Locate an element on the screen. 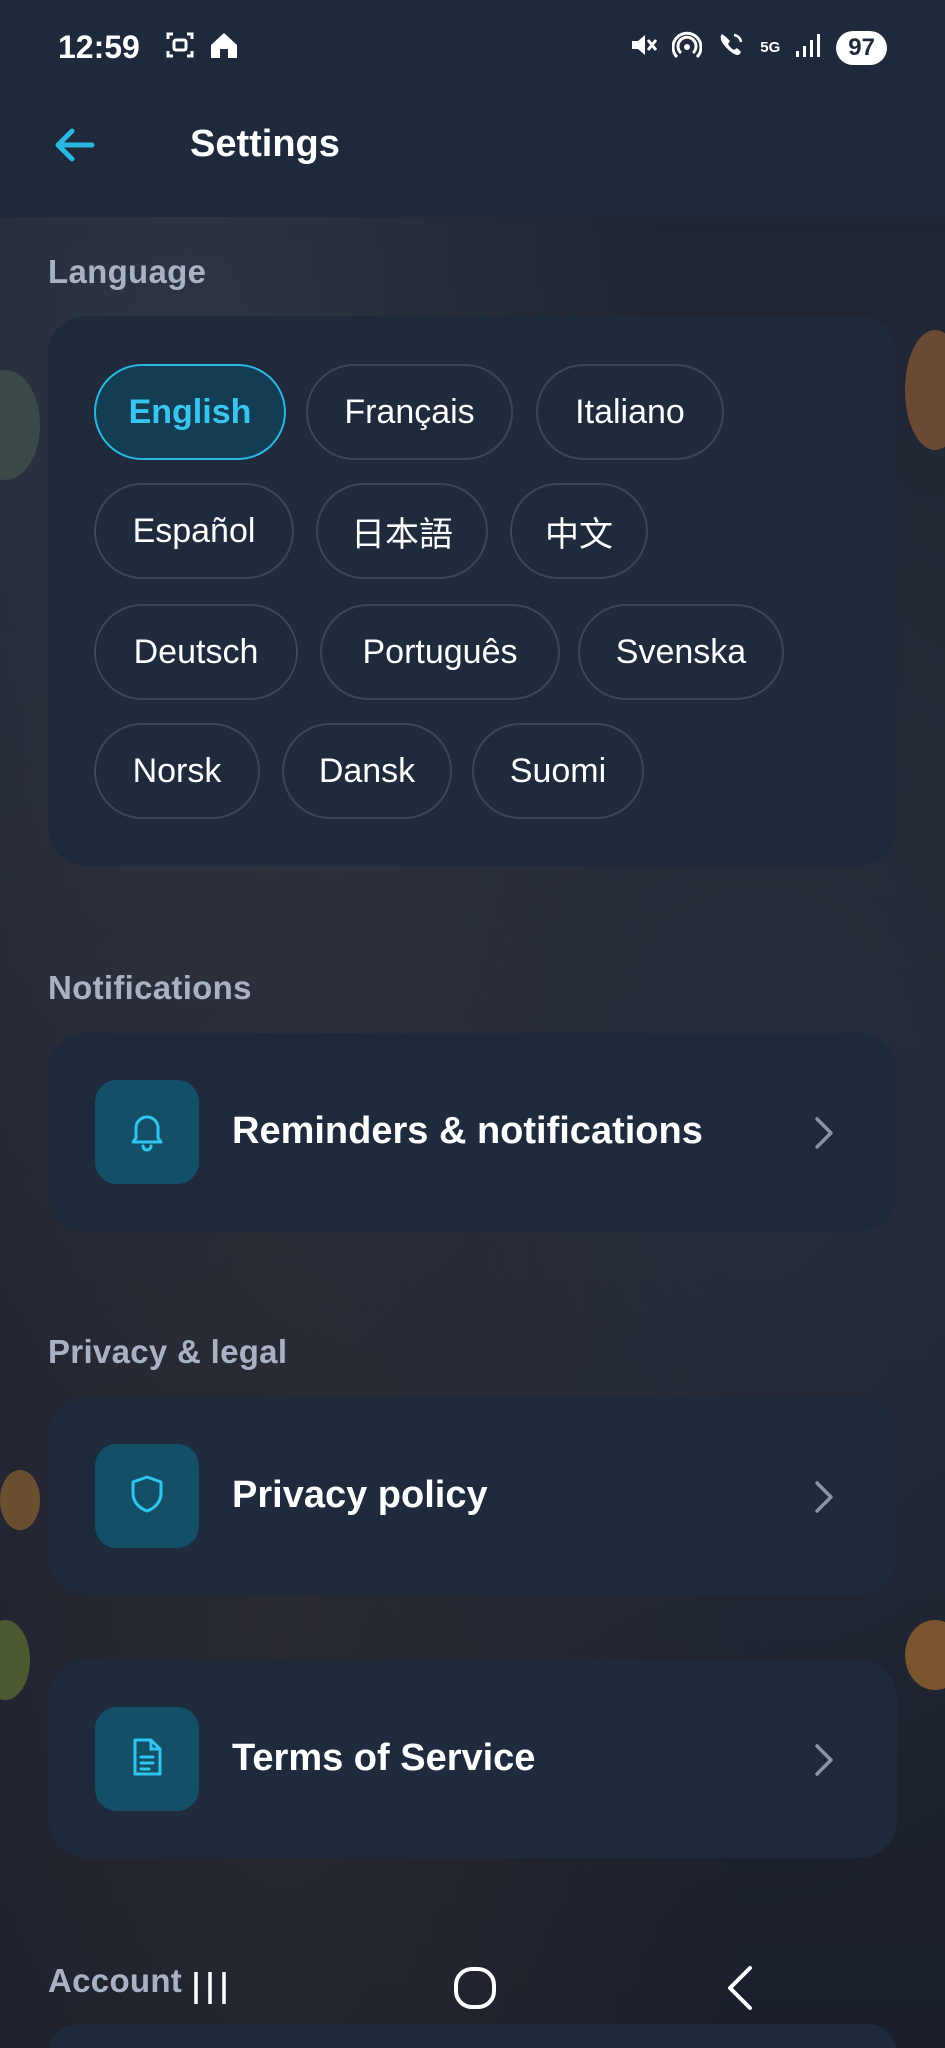 The width and height of the screenshot is (945, 2048). language-chip-svenska: Svenska is located at coordinates (681, 652).